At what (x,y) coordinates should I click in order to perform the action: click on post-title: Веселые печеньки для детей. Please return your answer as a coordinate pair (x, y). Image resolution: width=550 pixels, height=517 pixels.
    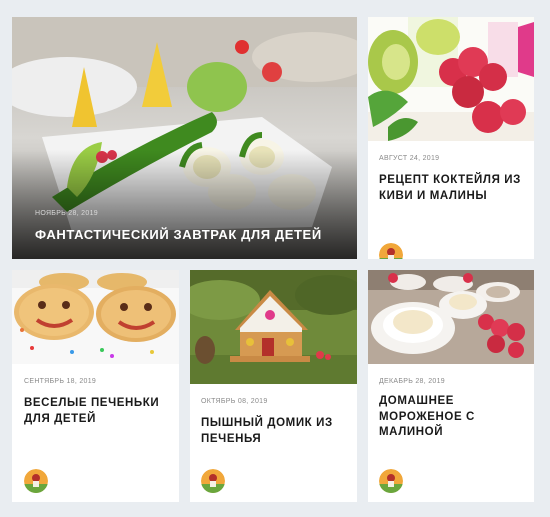
    Looking at the image, I should click on (99, 411).